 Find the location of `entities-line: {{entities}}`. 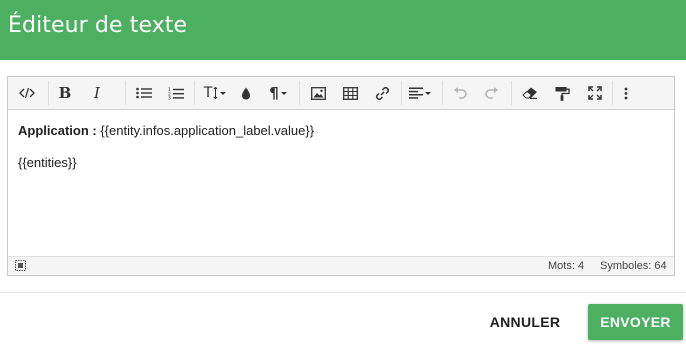

entities-line: {{entities}} is located at coordinates (47, 162).